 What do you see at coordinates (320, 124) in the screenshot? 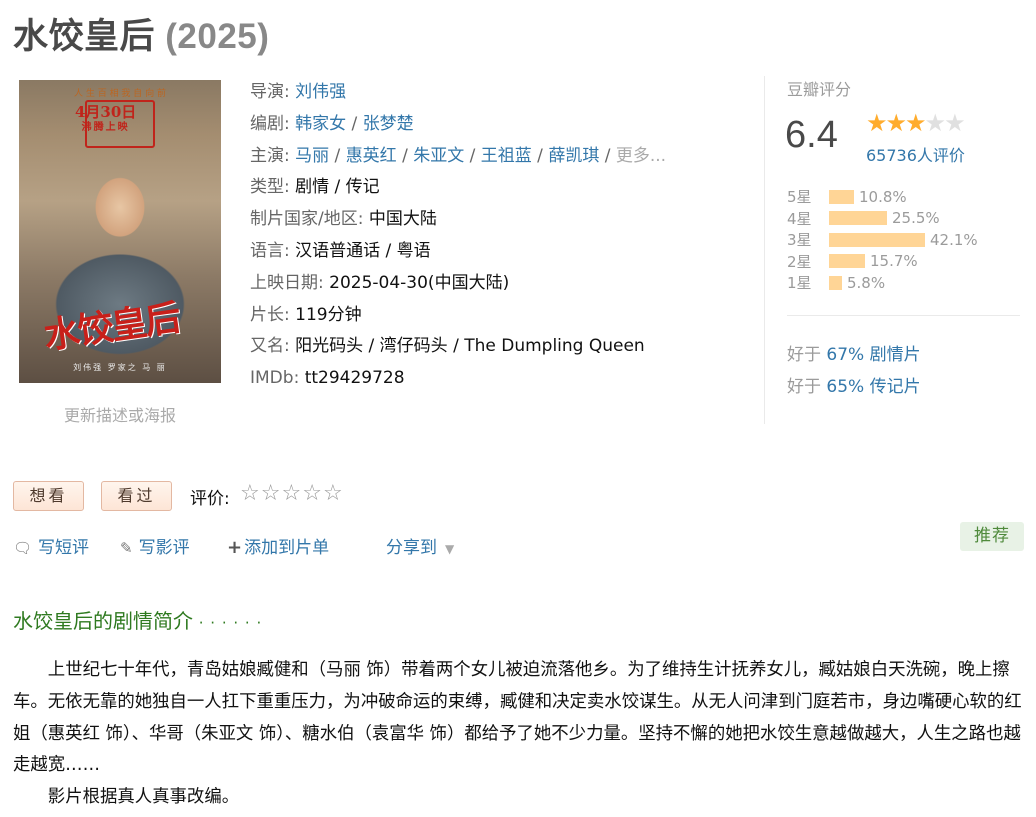
I see `writer-link: 韩家女` at bounding box center [320, 124].